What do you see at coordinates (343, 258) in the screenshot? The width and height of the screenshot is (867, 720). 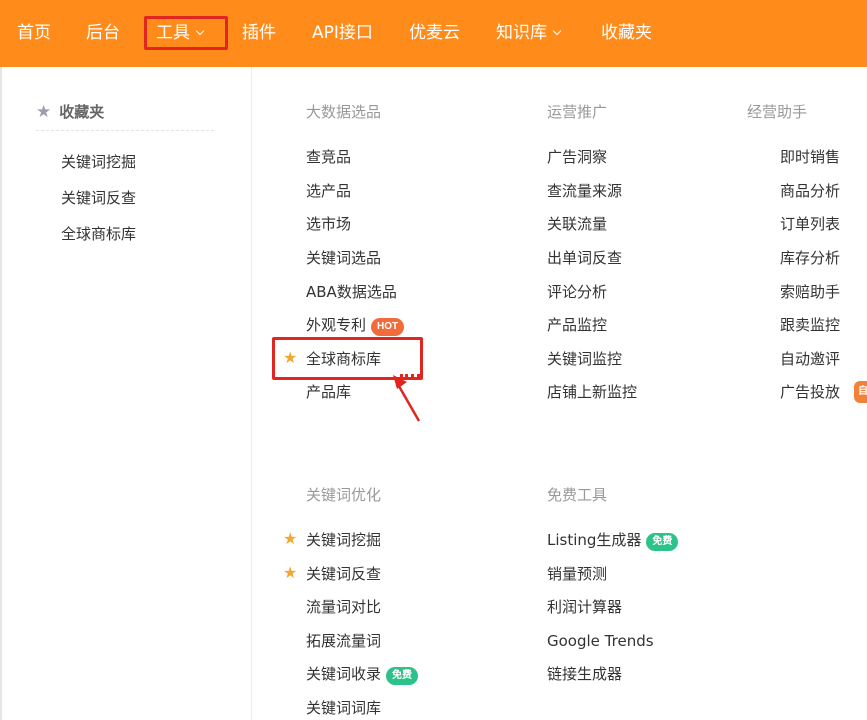 I see `menu-item: 关键词选品` at bounding box center [343, 258].